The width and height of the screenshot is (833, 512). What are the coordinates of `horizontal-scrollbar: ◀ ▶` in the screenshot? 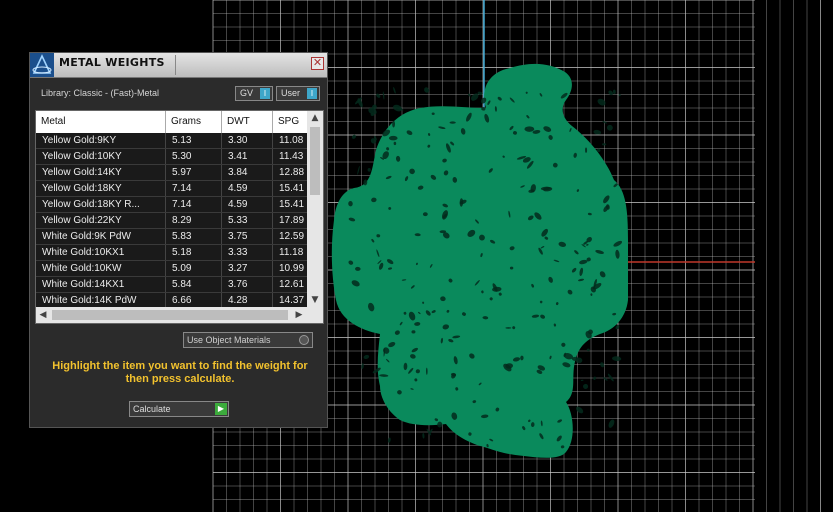 It's located at (179, 315).